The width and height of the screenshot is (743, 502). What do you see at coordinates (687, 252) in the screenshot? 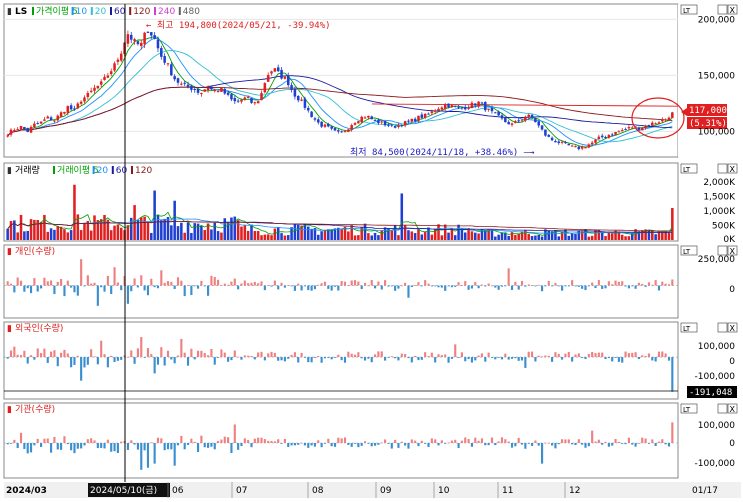
I see `panel-lt-label: LT` at bounding box center [687, 252].